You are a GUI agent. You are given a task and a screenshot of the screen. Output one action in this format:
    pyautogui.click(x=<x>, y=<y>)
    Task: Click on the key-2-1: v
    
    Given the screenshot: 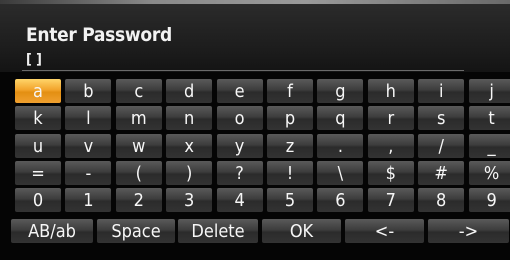 What is the action you would take?
    pyautogui.click(x=88, y=145)
    